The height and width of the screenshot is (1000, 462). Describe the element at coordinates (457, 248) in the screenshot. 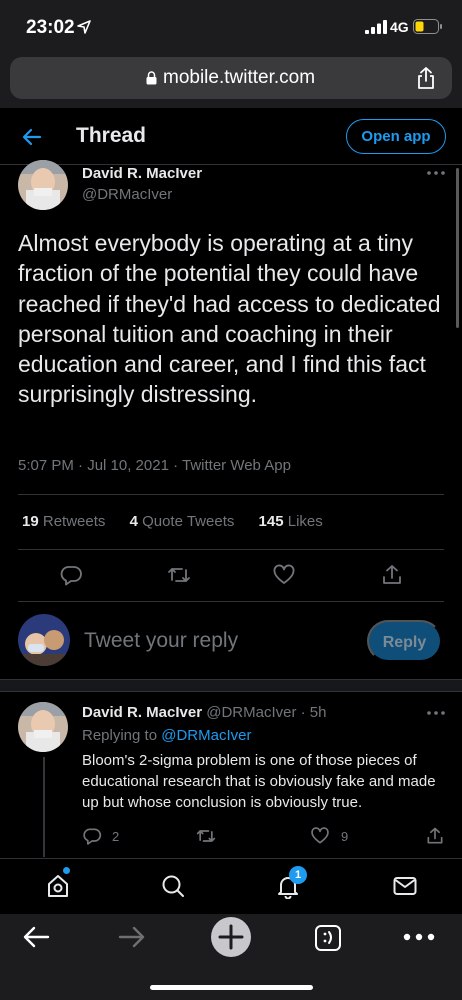

I see `scrollbar` at that location.